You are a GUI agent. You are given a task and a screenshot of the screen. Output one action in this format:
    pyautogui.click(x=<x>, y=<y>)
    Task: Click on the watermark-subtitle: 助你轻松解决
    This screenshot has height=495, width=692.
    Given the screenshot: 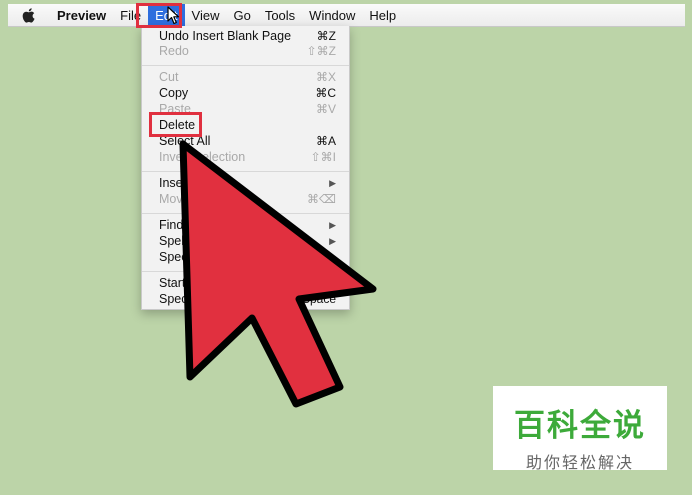 What is the action you would take?
    pyautogui.click(x=579, y=463)
    